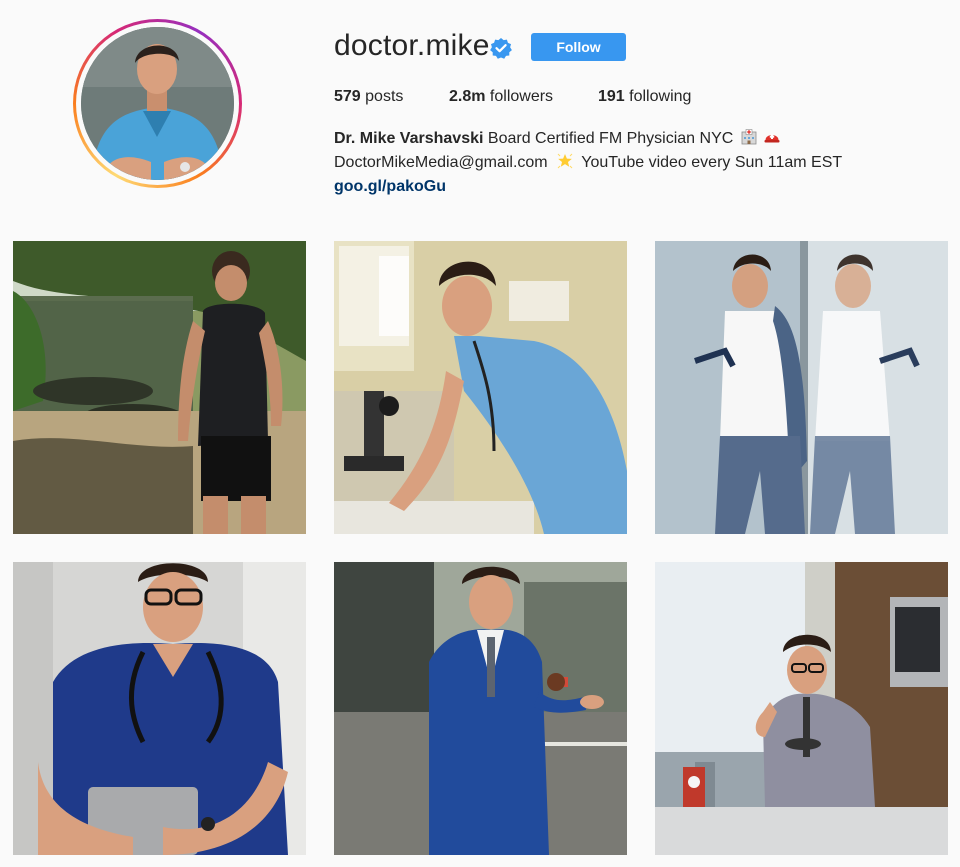 The height and width of the screenshot is (867, 960). I want to click on bio-website-link: goo.gl/pakoGu, so click(390, 186).